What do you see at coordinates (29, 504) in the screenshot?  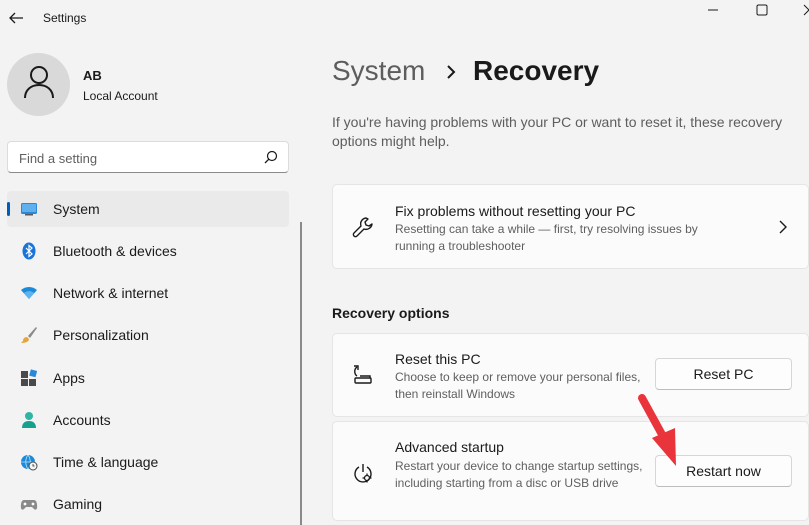 I see `gamepad-icon` at bounding box center [29, 504].